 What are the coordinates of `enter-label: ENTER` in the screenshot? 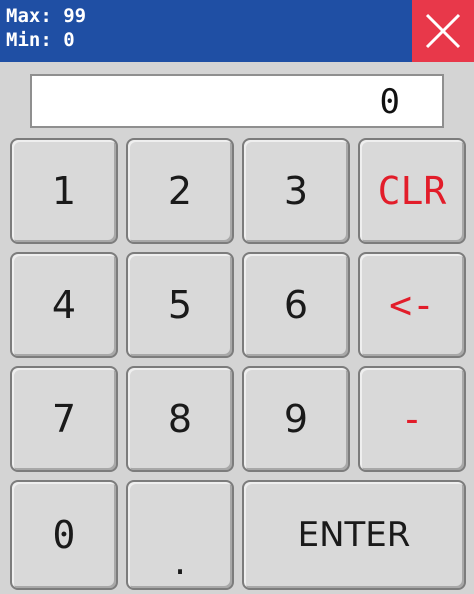 It's located at (354, 535).